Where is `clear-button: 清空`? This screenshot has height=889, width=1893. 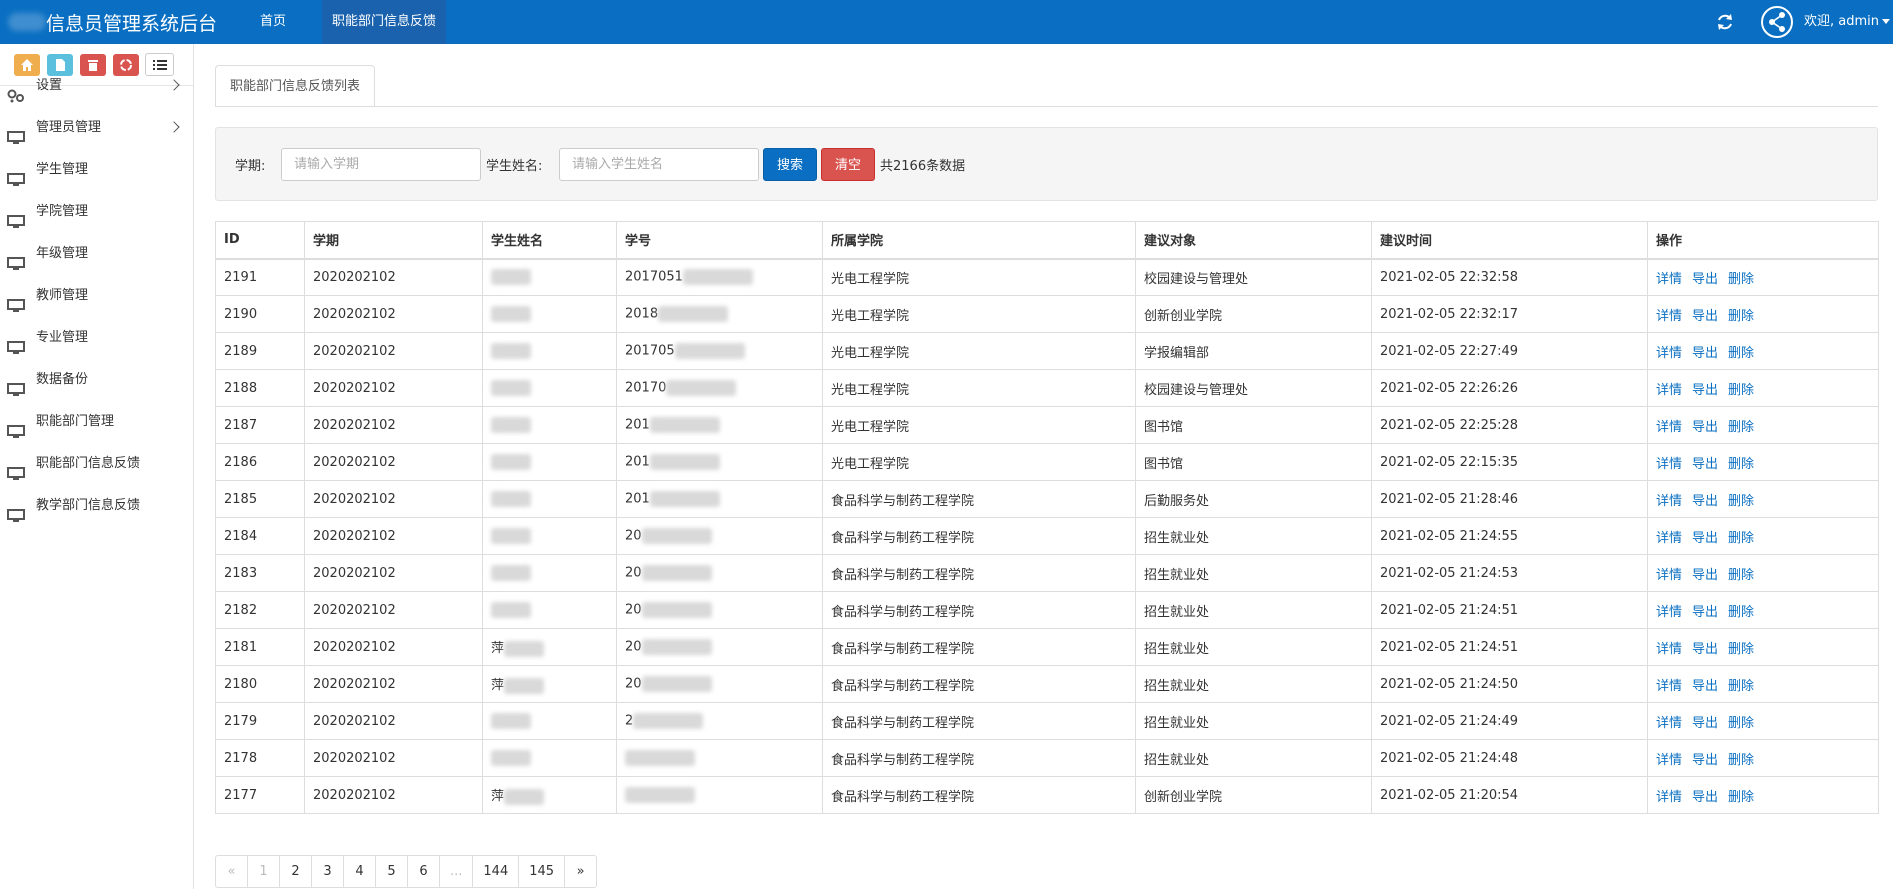 clear-button: 清空 is located at coordinates (848, 164).